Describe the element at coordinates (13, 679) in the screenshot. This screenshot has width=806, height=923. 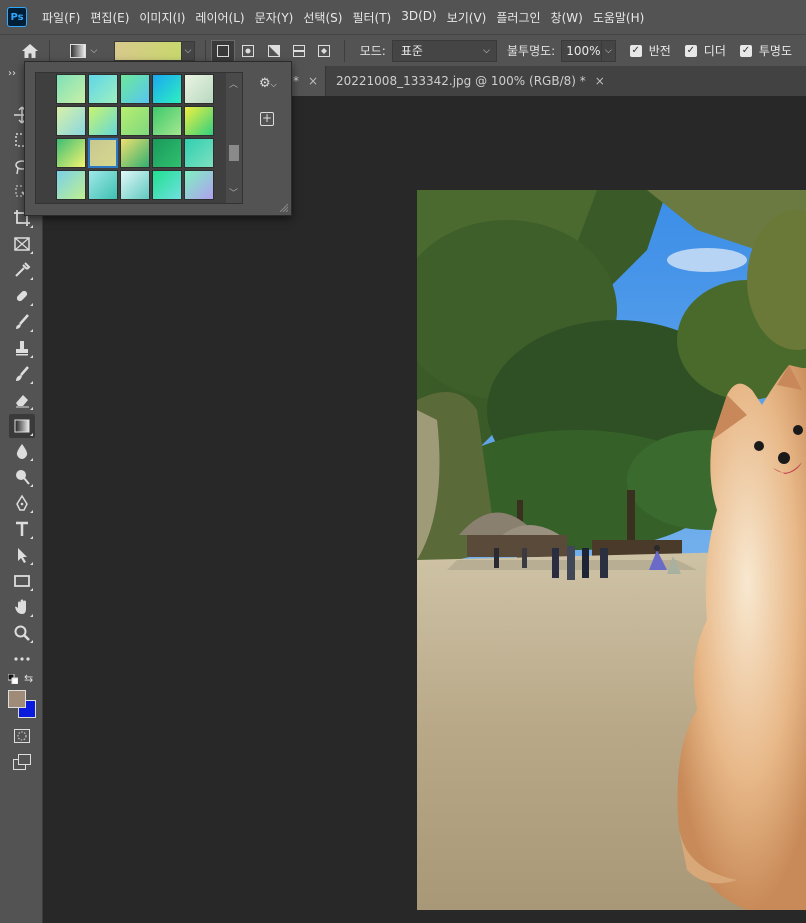
I see `default-colors-icon` at that location.